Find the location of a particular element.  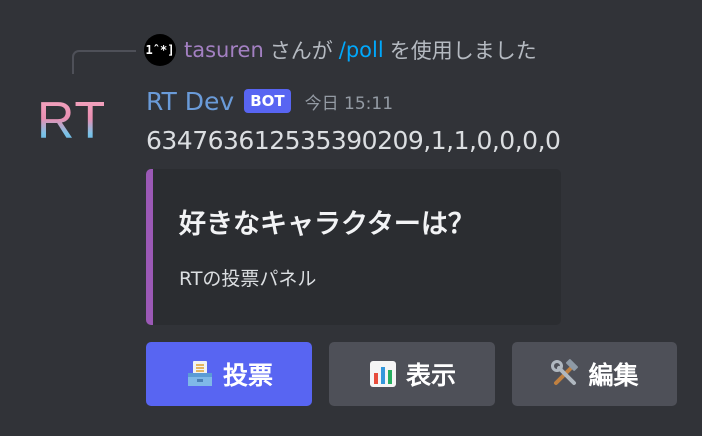

reply-text-end: を使用しました is located at coordinates (463, 51).